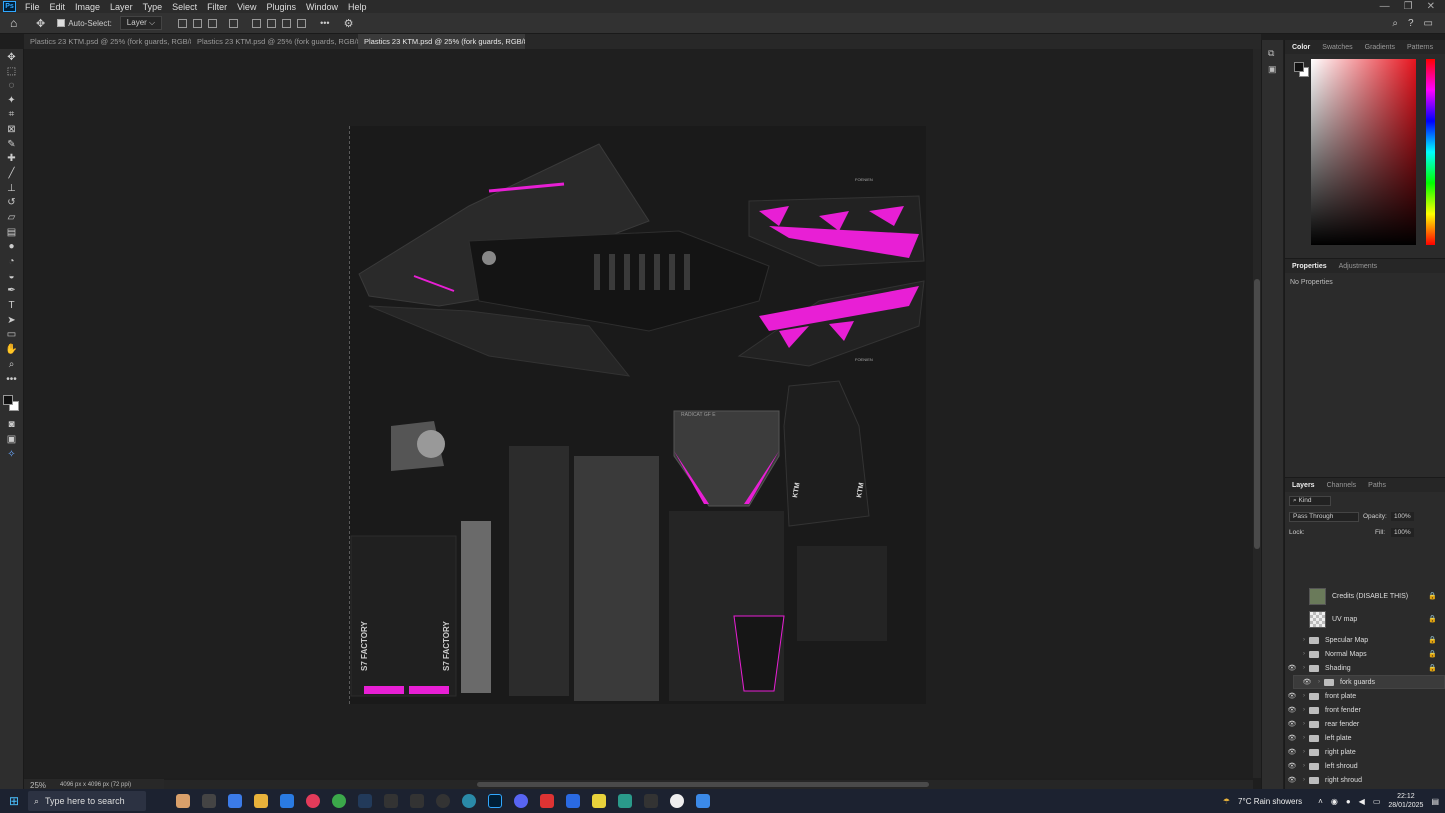 The image size is (1445, 813). Describe the element at coordinates (198, 23) in the screenshot. I see `align-center-icon` at that location.